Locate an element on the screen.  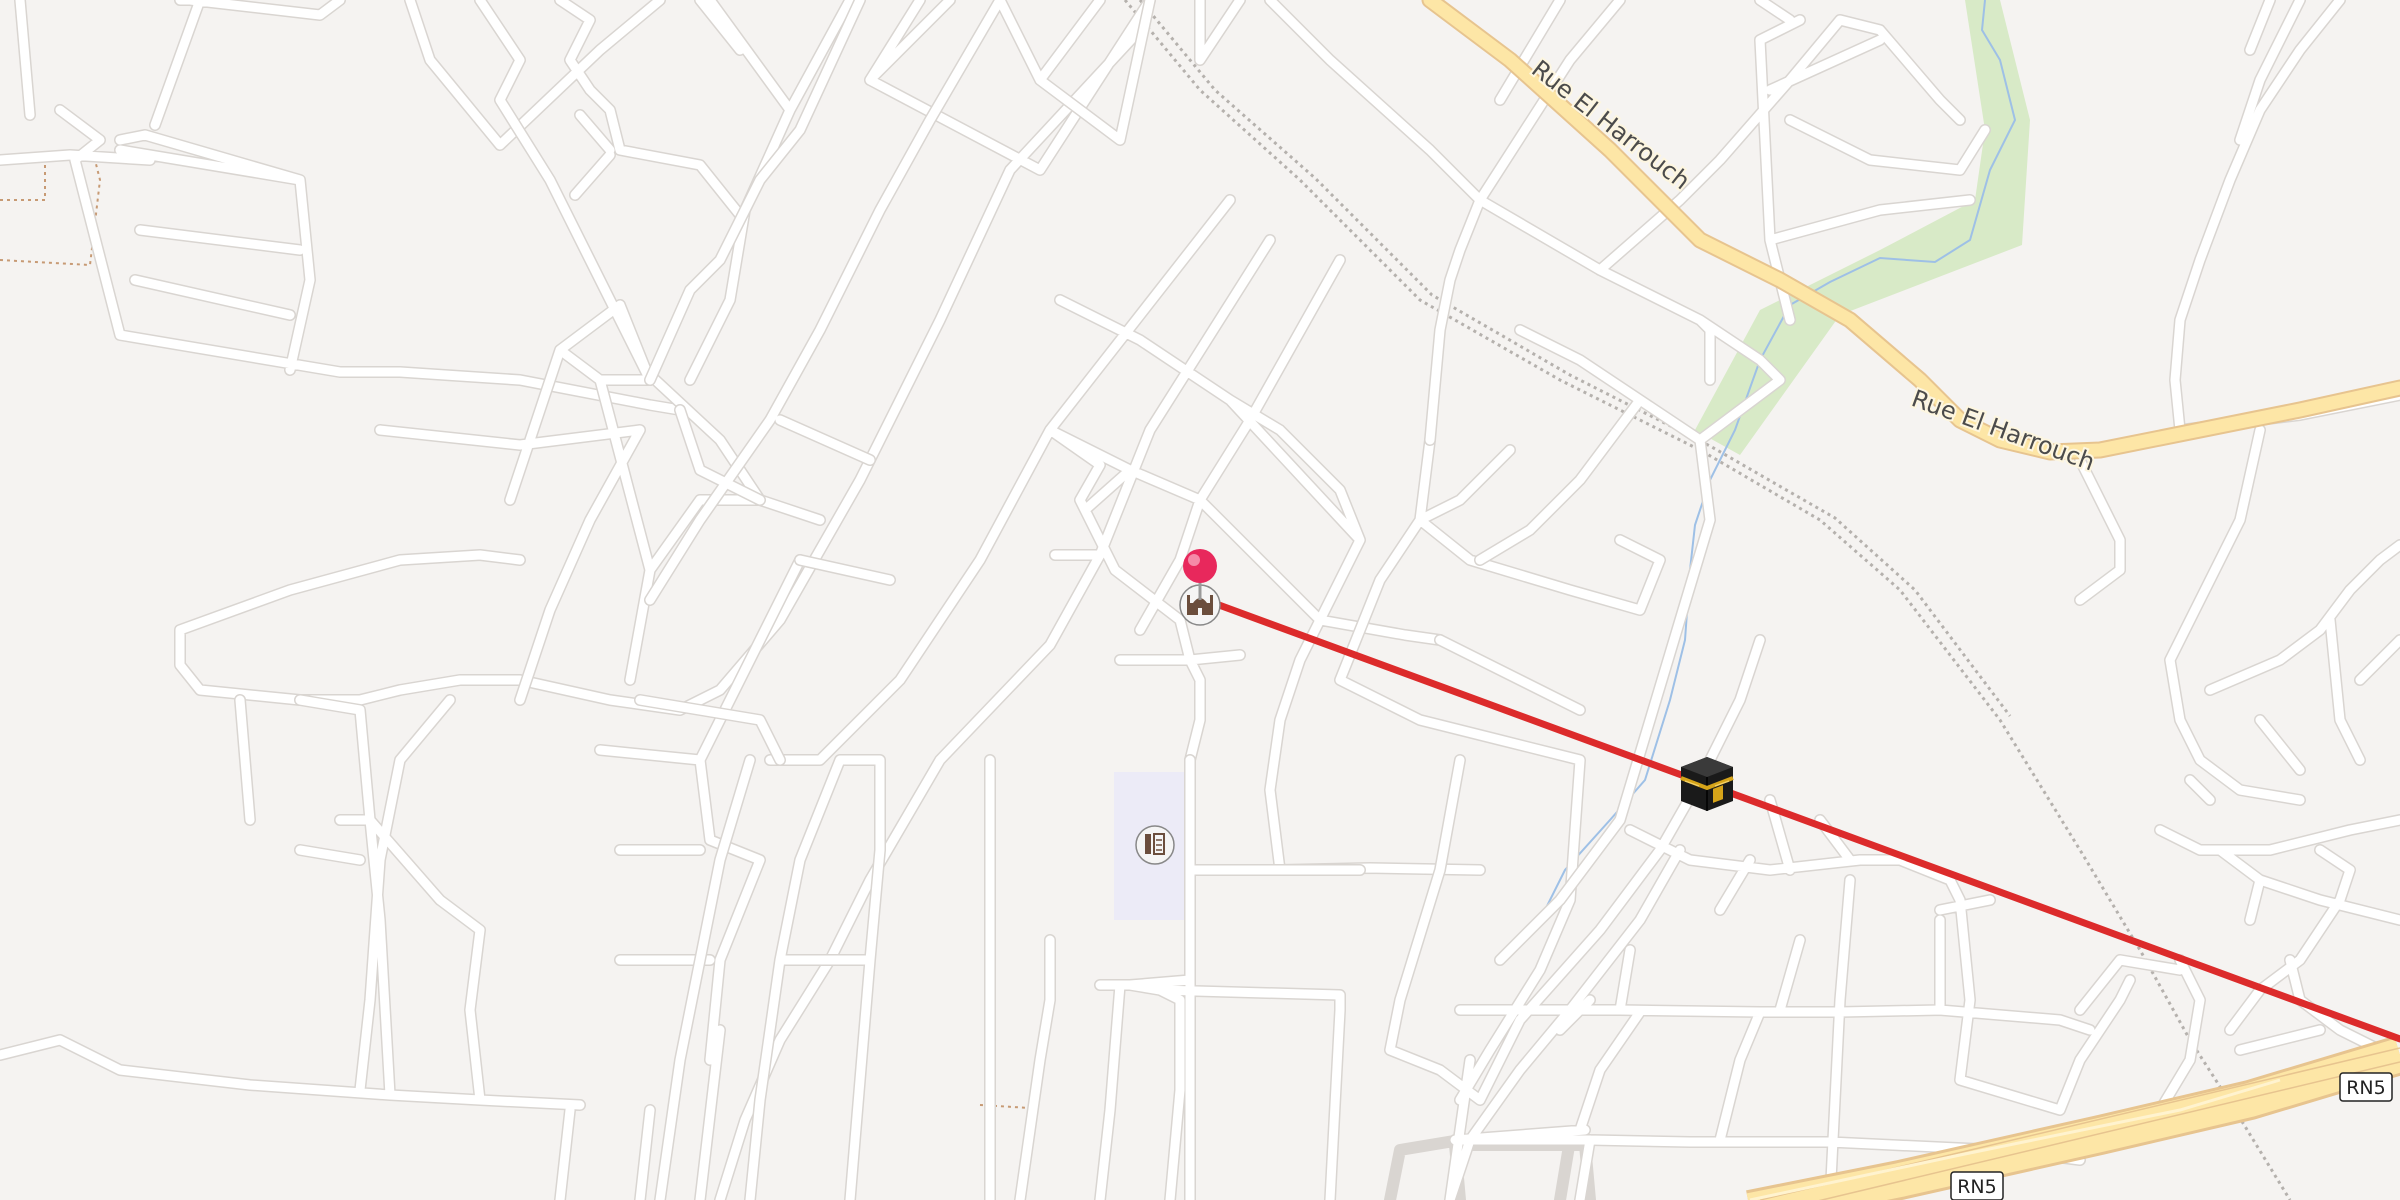
kaaba-icon is located at coordinates (1707, 784).